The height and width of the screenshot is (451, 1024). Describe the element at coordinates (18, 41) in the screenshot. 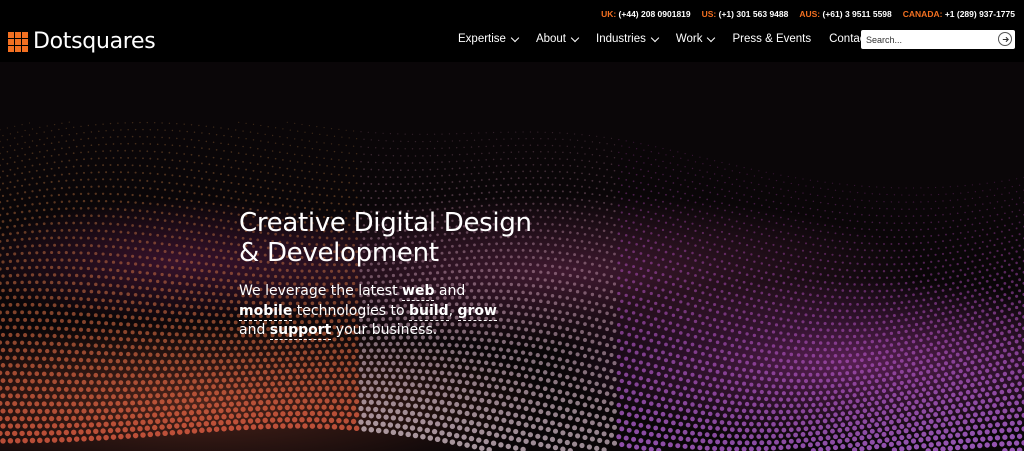

I see `logo-squares-icon` at that location.